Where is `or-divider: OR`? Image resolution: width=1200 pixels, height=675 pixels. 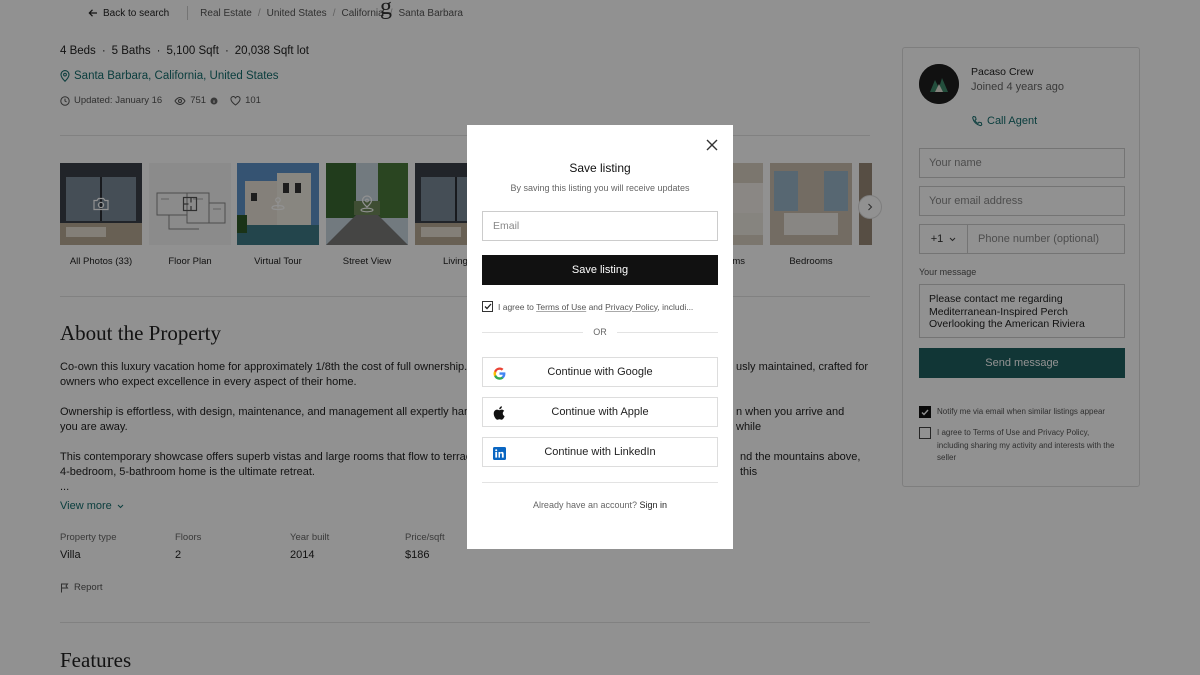
or-divider: OR is located at coordinates (600, 332).